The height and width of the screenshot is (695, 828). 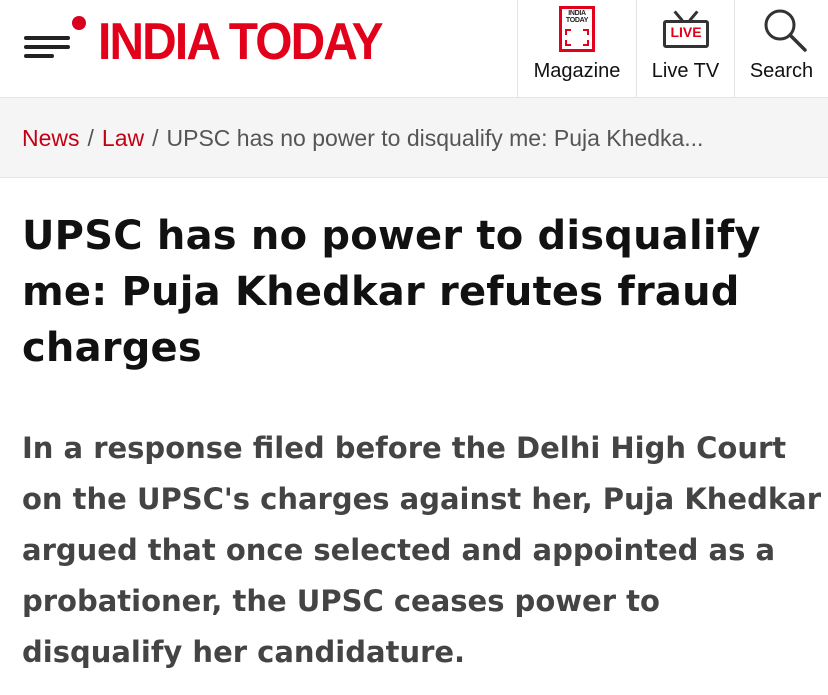 What do you see at coordinates (781, 71) in the screenshot?
I see `nav-search-label: Search` at bounding box center [781, 71].